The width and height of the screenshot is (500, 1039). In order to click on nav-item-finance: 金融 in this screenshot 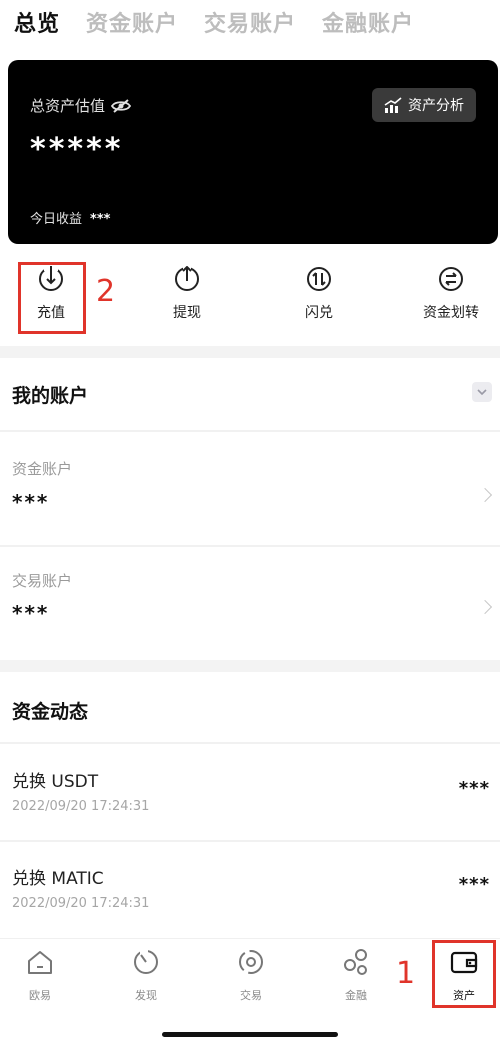, I will do `click(356, 975)`.